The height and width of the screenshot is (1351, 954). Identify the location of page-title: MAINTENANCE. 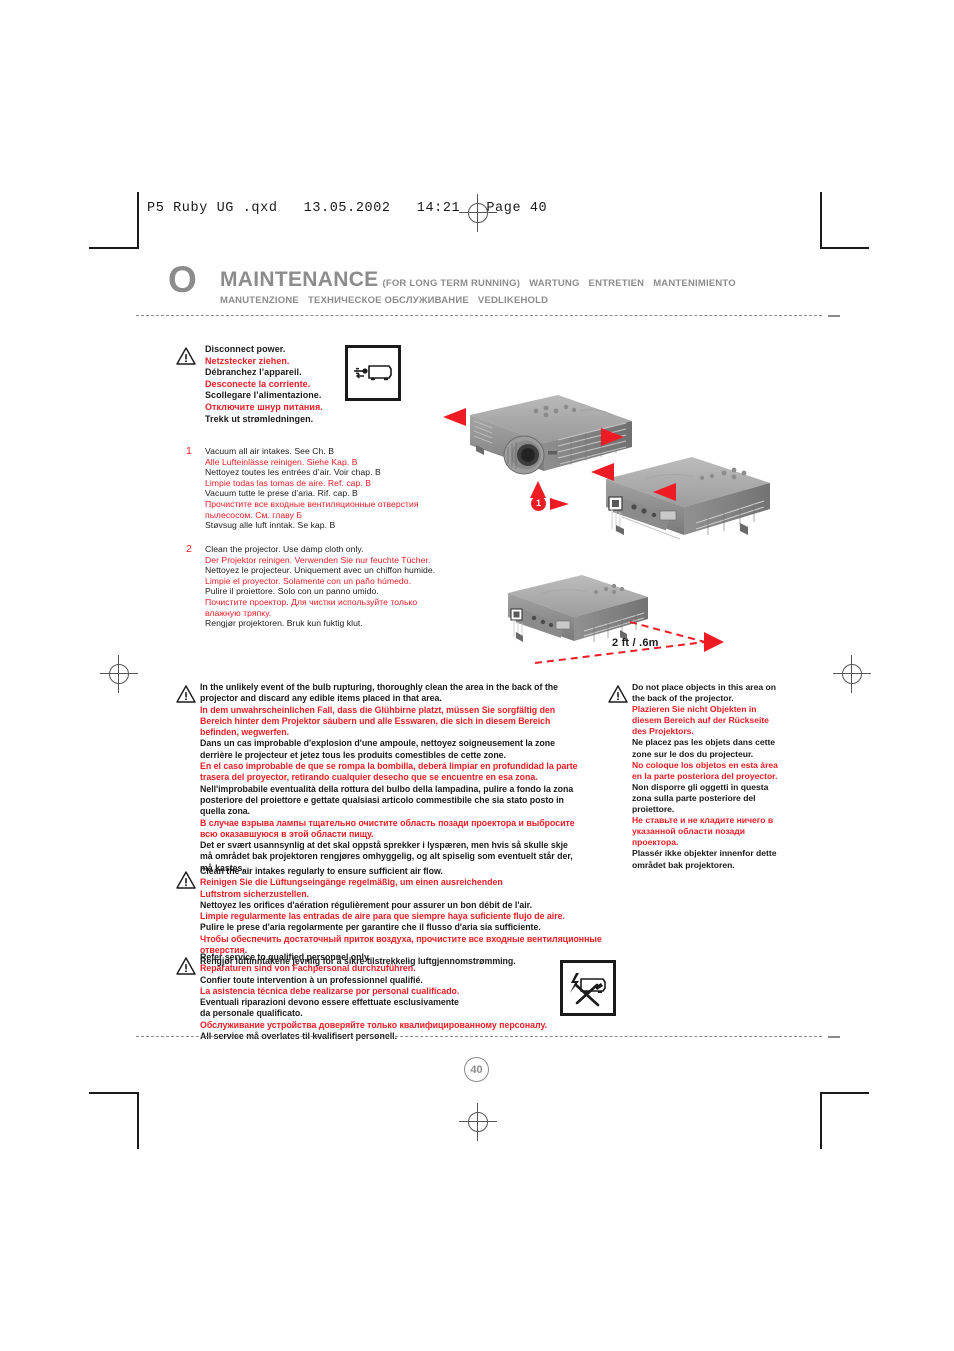
(299, 279).